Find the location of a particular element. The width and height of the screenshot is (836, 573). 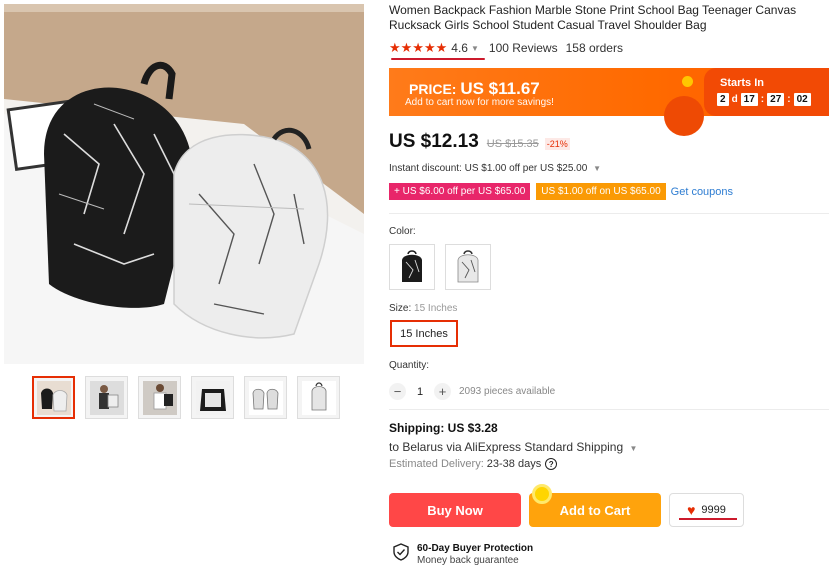

size-label: Size: 15 Inches is located at coordinates (423, 308).